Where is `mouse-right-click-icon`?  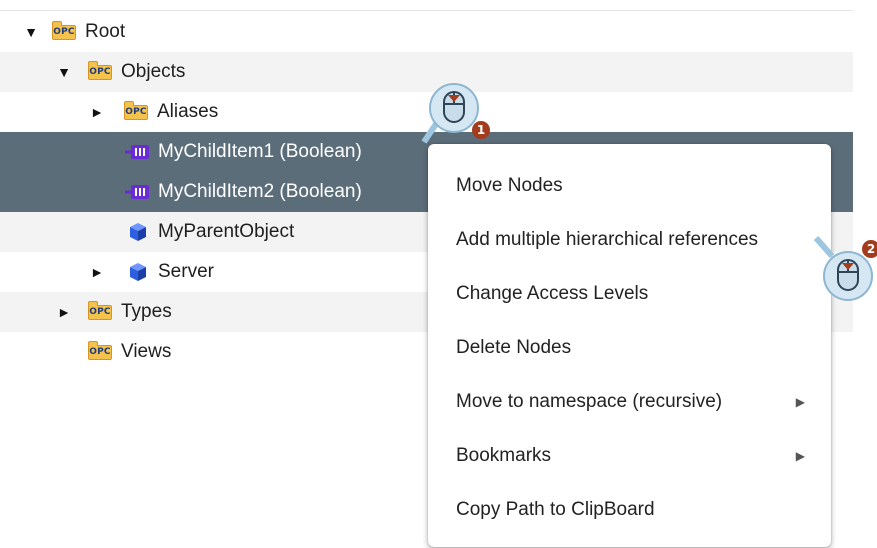
mouse-right-click-icon is located at coordinates (450, 113).